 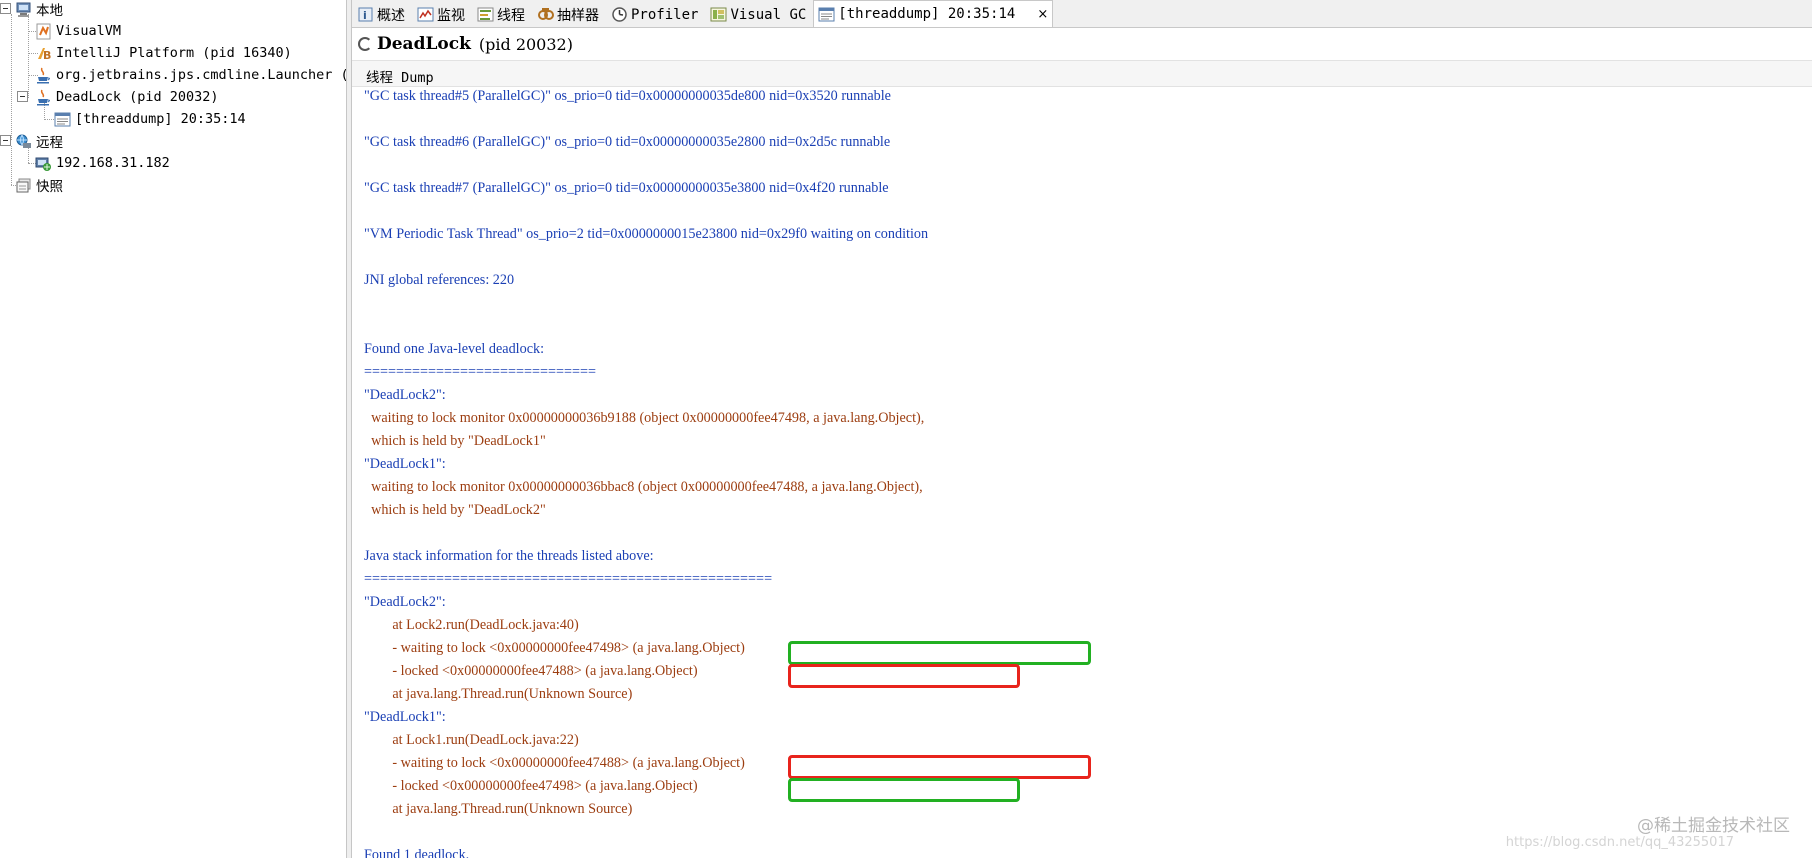 What do you see at coordinates (511, 15) in the screenshot?
I see `tab-label: 线程` at bounding box center [511, 15].